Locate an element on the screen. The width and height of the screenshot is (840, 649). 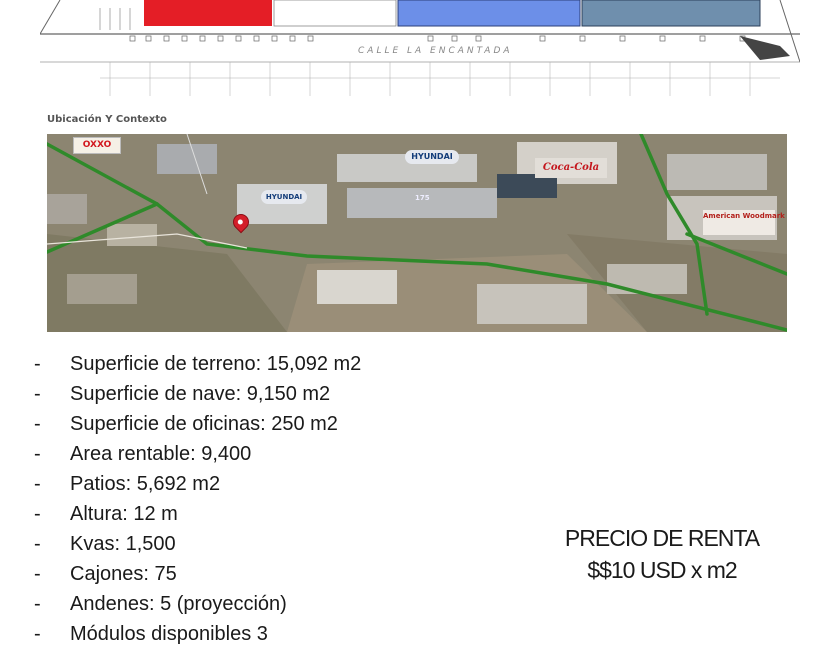
spec-text: Superficie de oficinas: 250 m2 is located at coordinates (204, 424).